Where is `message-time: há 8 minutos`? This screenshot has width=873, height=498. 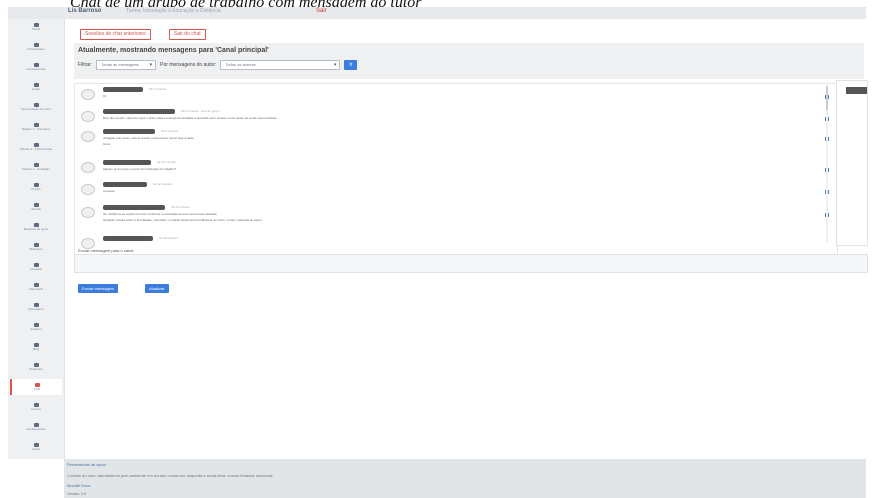 message-time: há 8 minutos is located at coordinates (170, 131).